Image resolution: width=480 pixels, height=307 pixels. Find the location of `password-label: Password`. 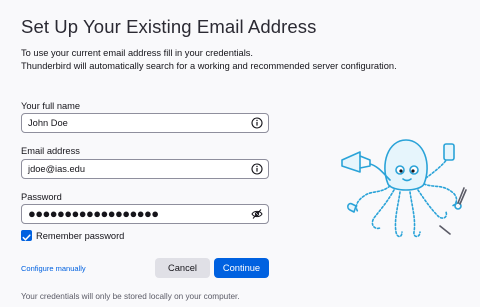

password-label: Password is located at coordinates (41, 197).